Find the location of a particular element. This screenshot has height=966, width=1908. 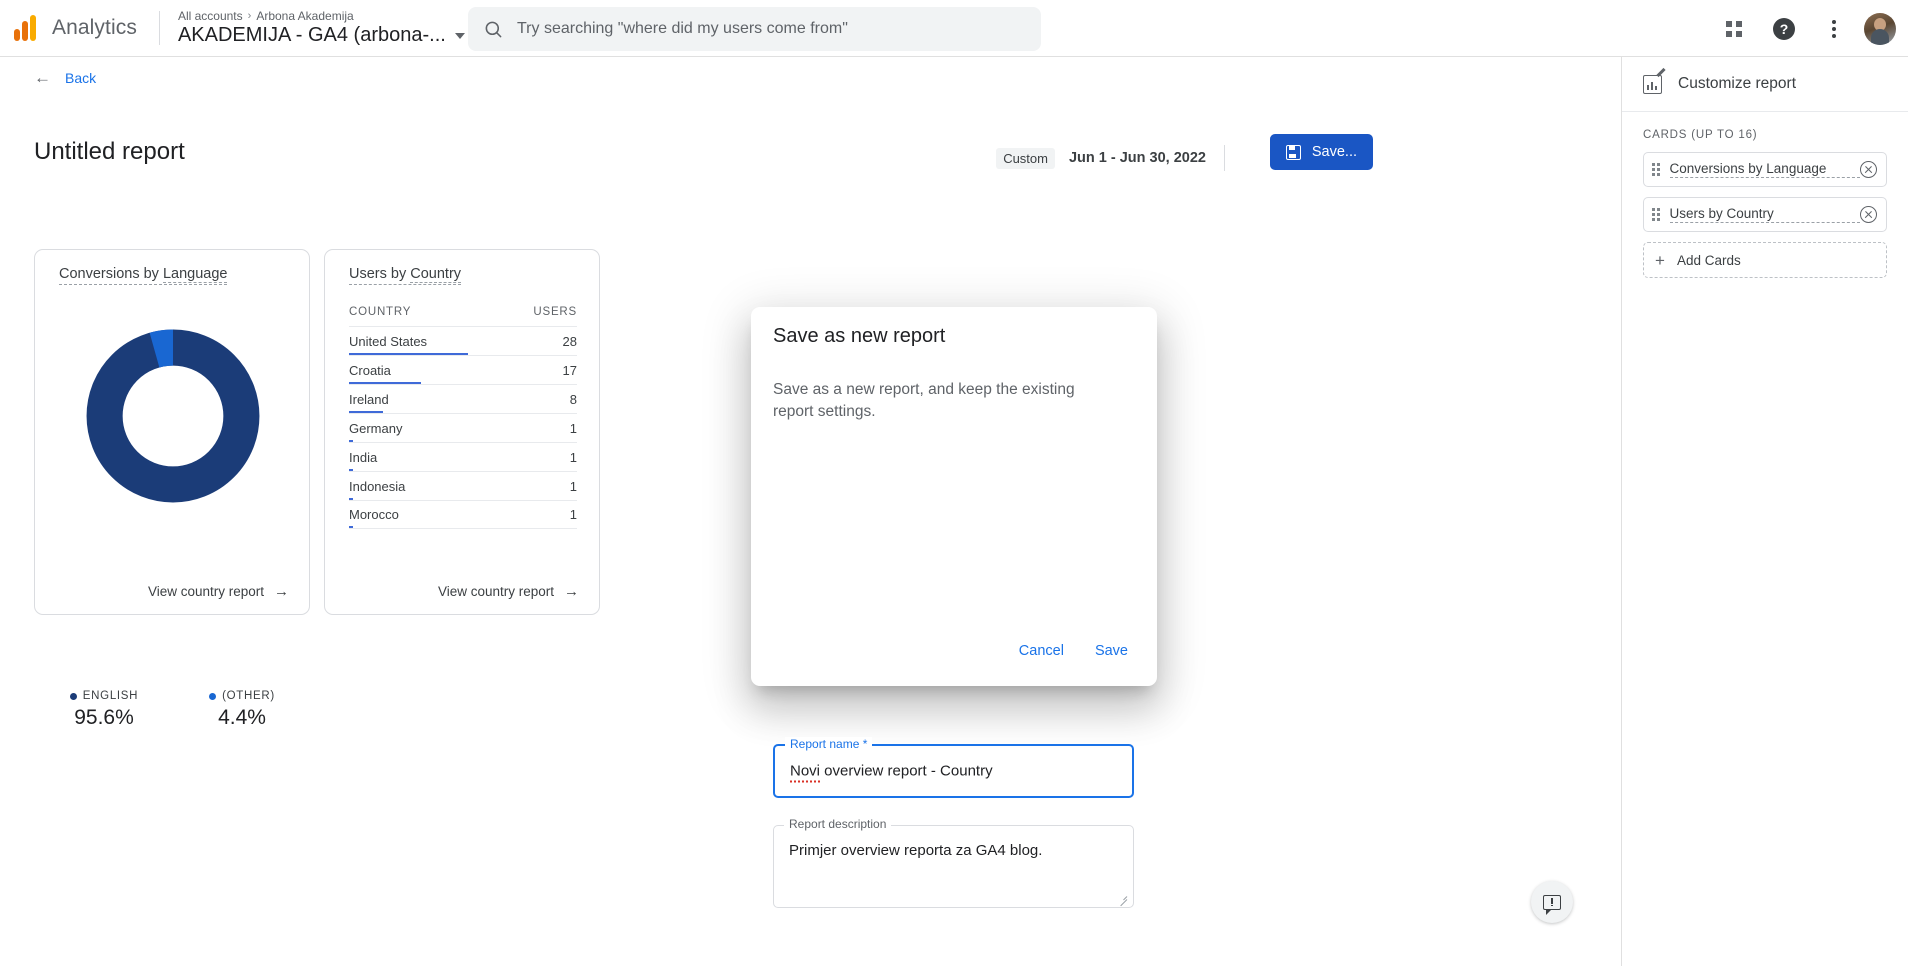

report-name-value: Novi overview report - Country is located at coordinates (891, 772).